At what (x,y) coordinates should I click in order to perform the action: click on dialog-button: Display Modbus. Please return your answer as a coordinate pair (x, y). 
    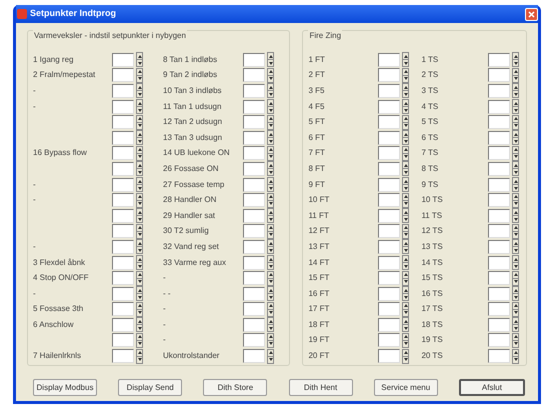
    Looking at the image, I should click on (65, 387).